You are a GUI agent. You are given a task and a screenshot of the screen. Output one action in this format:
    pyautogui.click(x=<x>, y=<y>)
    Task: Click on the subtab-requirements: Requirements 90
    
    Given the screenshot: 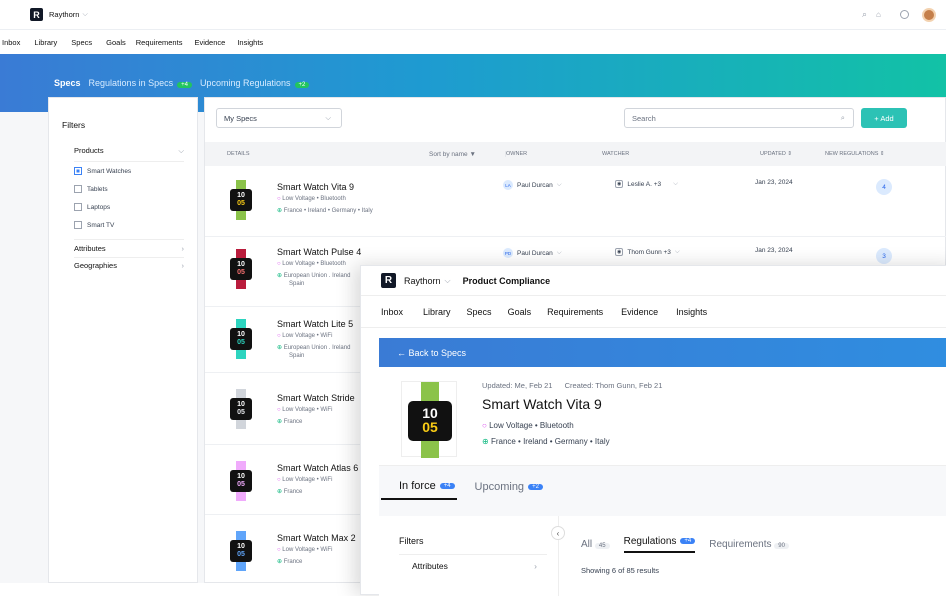 What is the action you would take?
    pyautogui.click(x=749, y=544)
    